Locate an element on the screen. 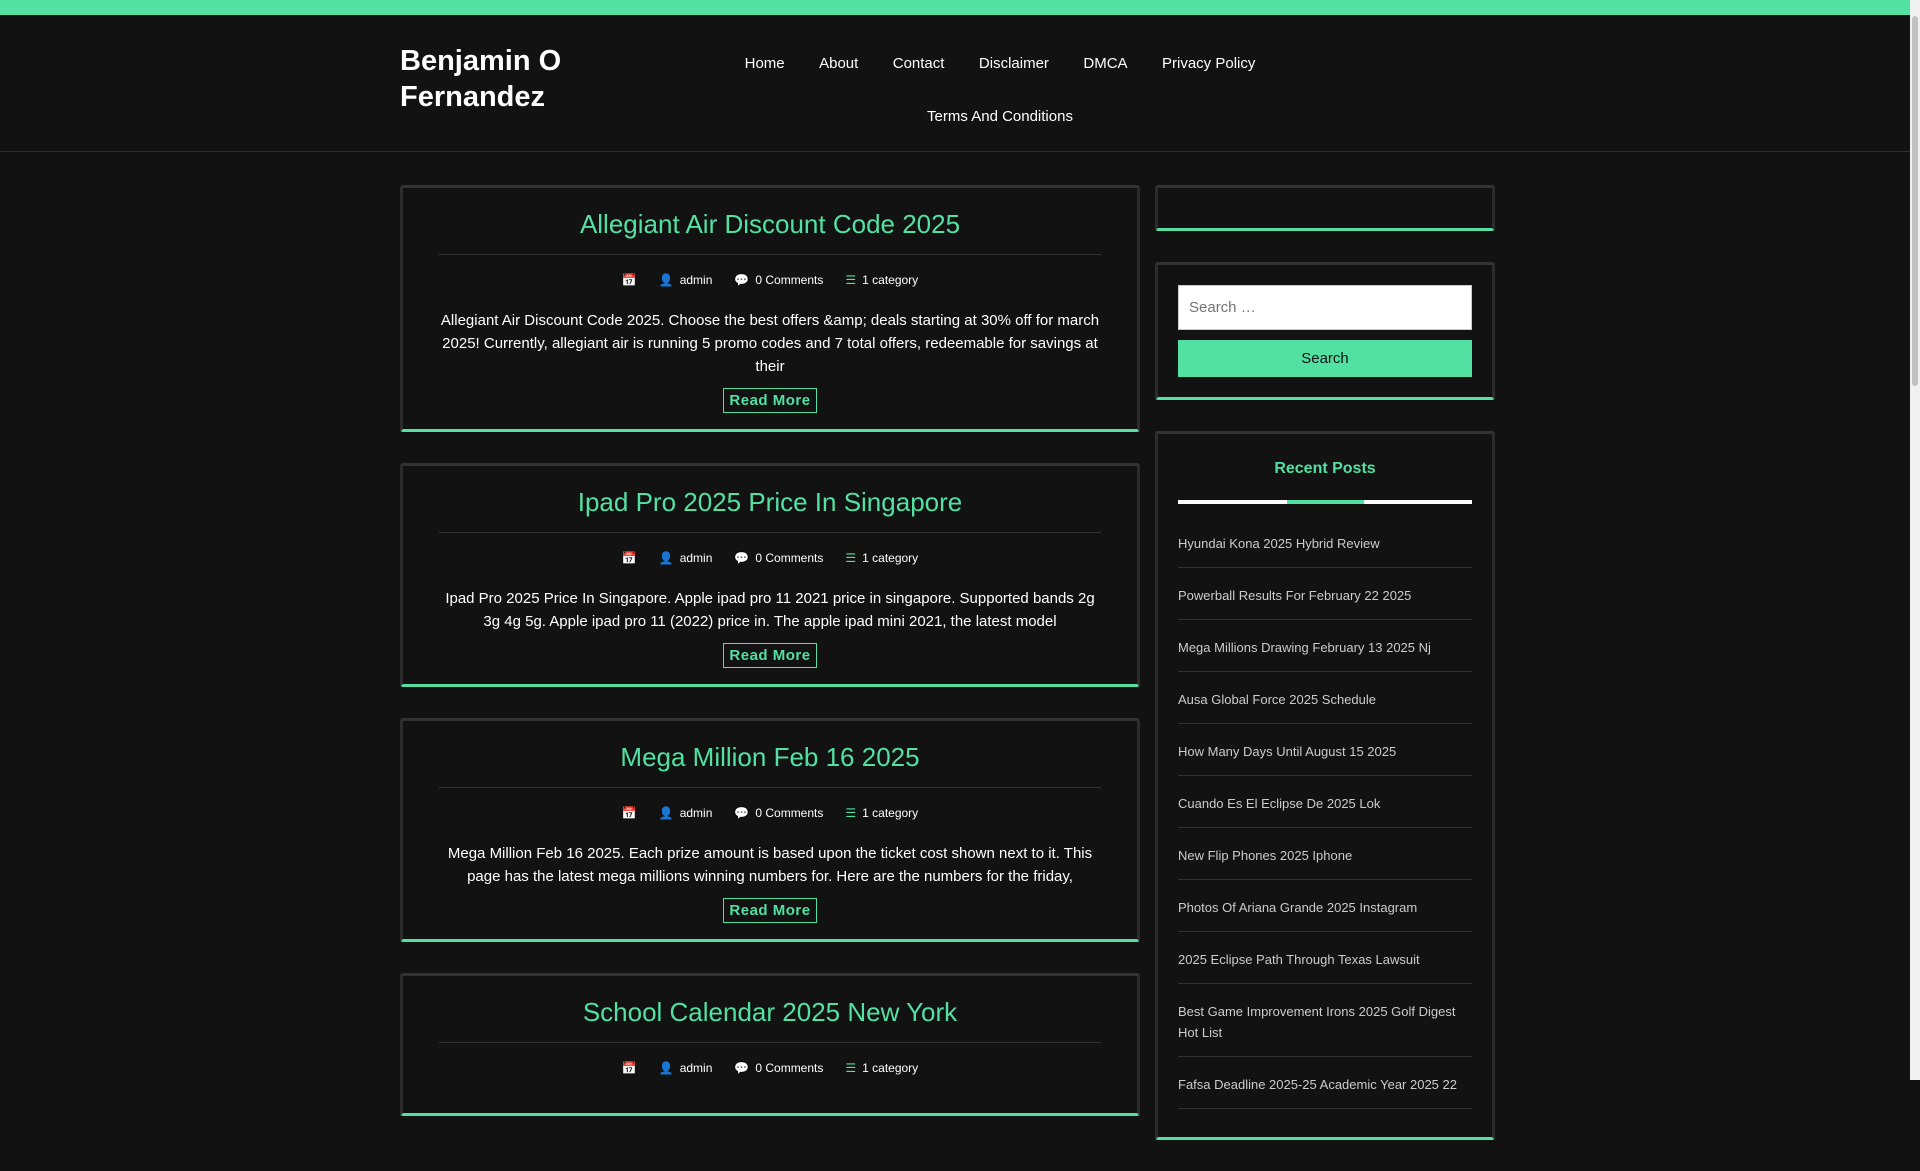  nav-contact: Contact is located at coordinates (919, 63).